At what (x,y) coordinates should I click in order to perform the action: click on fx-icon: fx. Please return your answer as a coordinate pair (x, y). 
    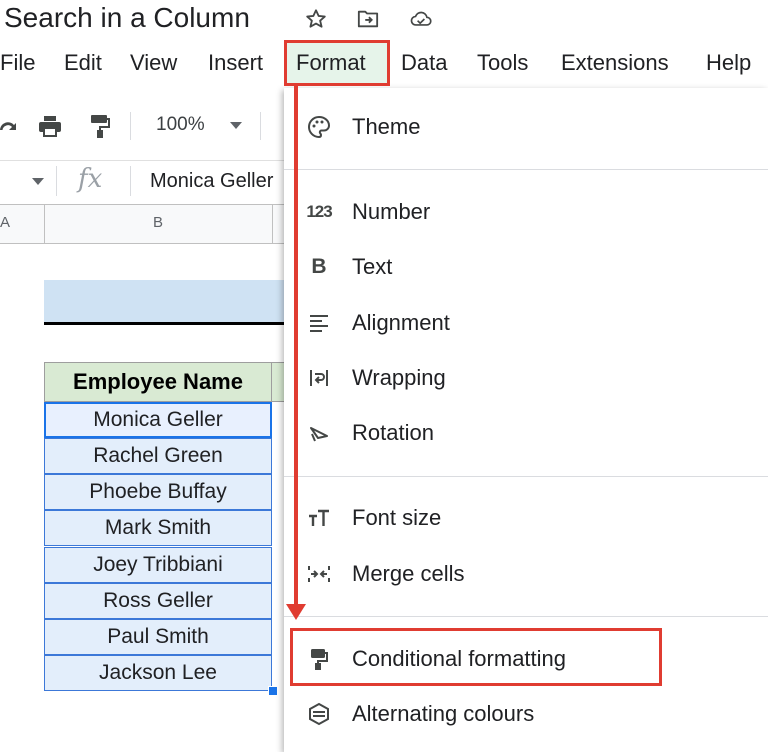
    Looking at the image, I should click on (90, 179).